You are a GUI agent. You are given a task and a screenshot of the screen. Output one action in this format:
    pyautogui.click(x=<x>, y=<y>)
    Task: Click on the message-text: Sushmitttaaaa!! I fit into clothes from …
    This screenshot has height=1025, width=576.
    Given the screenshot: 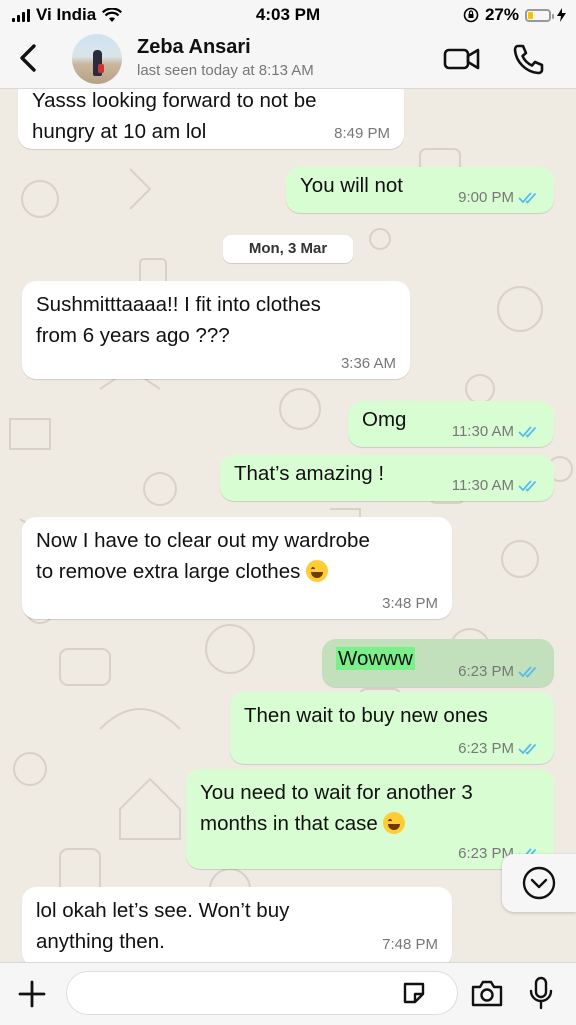 What is the action you would take?
    pyautogui.click(x=216, y=320)
    